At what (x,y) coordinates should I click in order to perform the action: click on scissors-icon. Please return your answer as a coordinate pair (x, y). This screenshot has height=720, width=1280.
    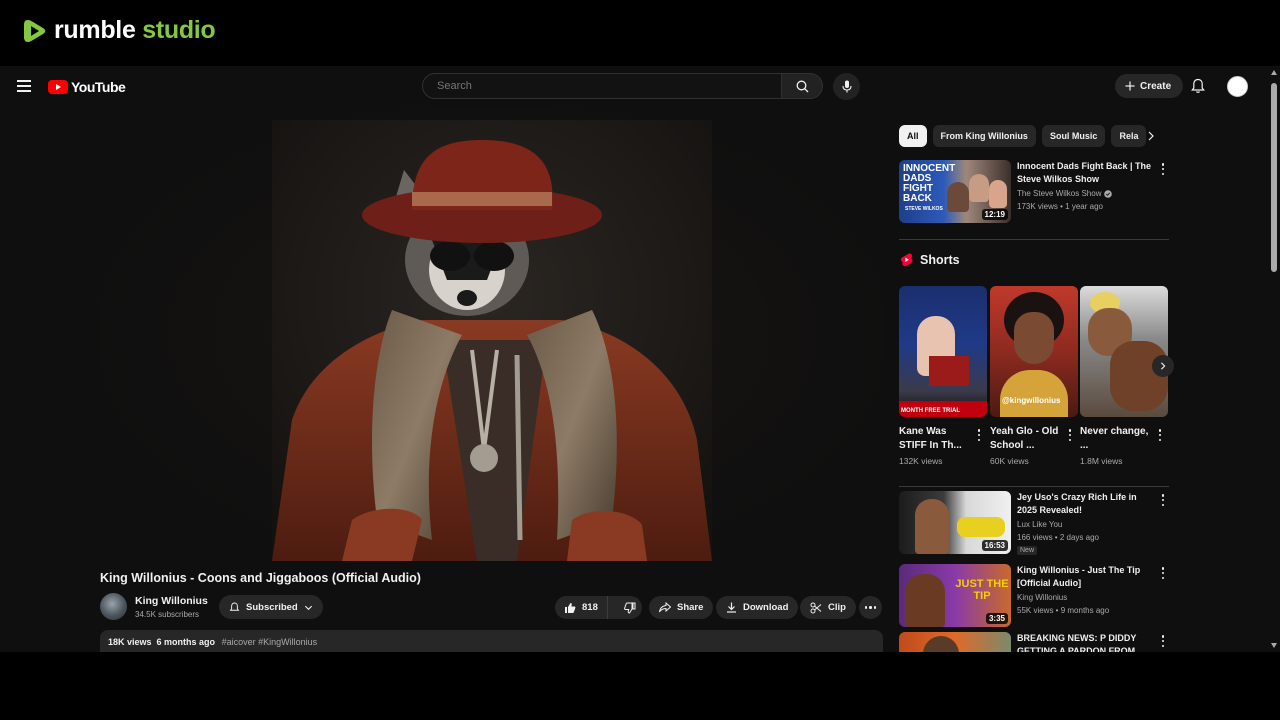
    Looking at the image, I should click on (816, 607).